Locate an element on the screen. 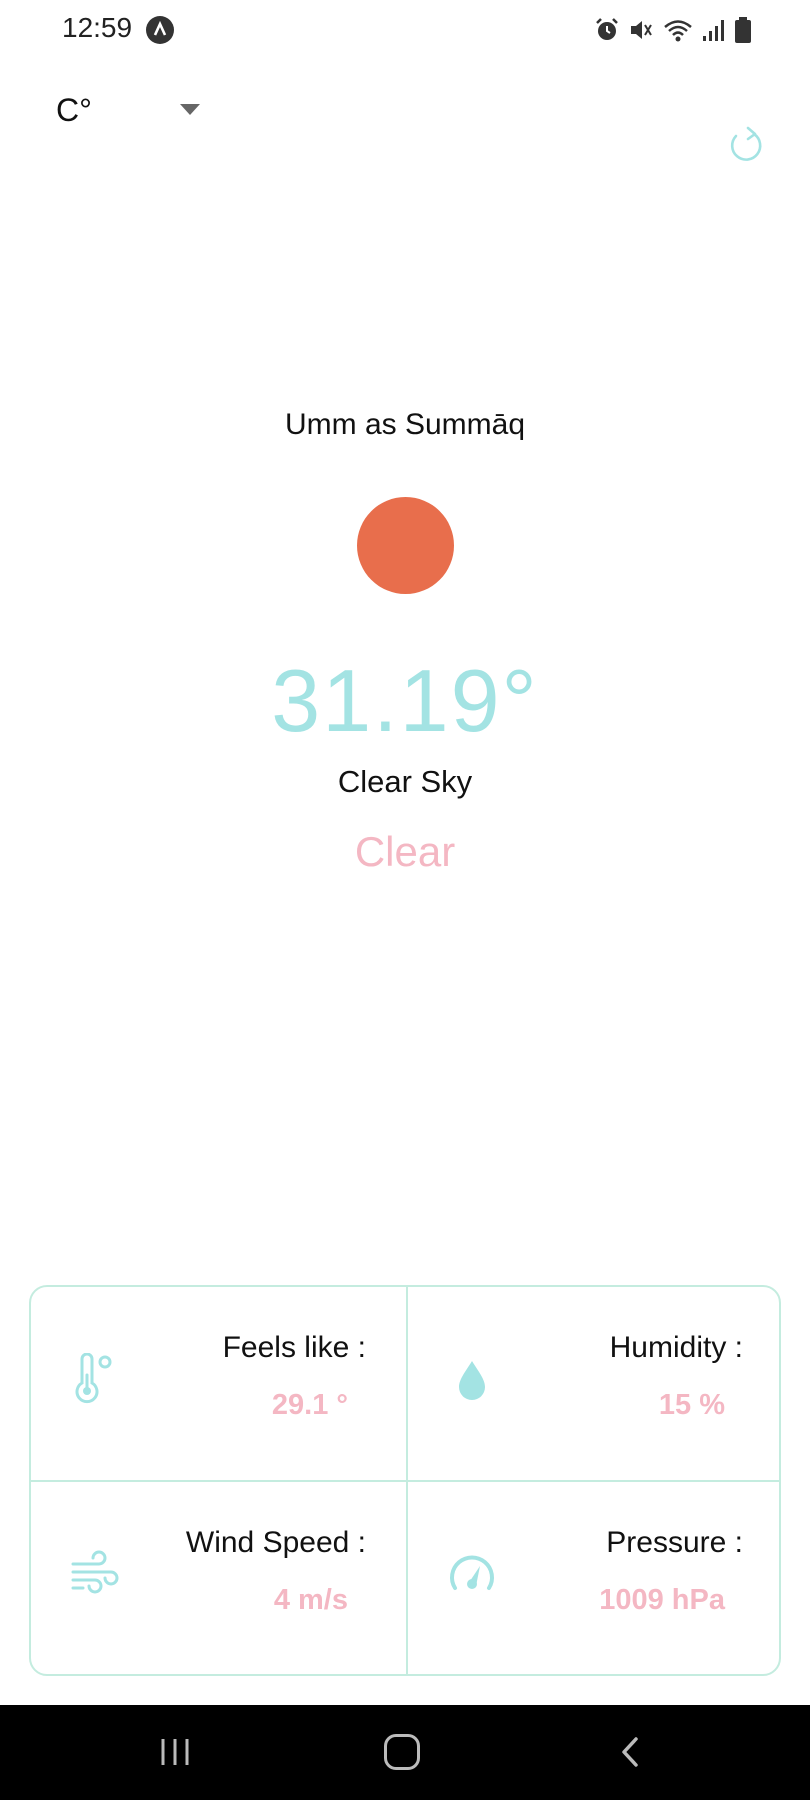 The image size is (810, 1800). refresh-icon is located at coordinates (746, 143).